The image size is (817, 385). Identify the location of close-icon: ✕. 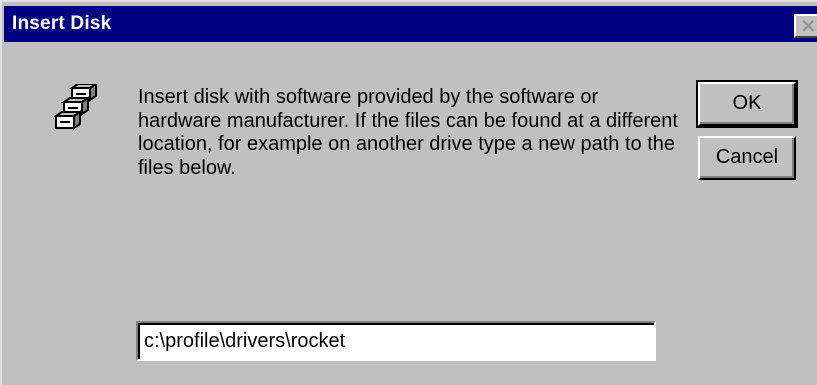
(808, 26).